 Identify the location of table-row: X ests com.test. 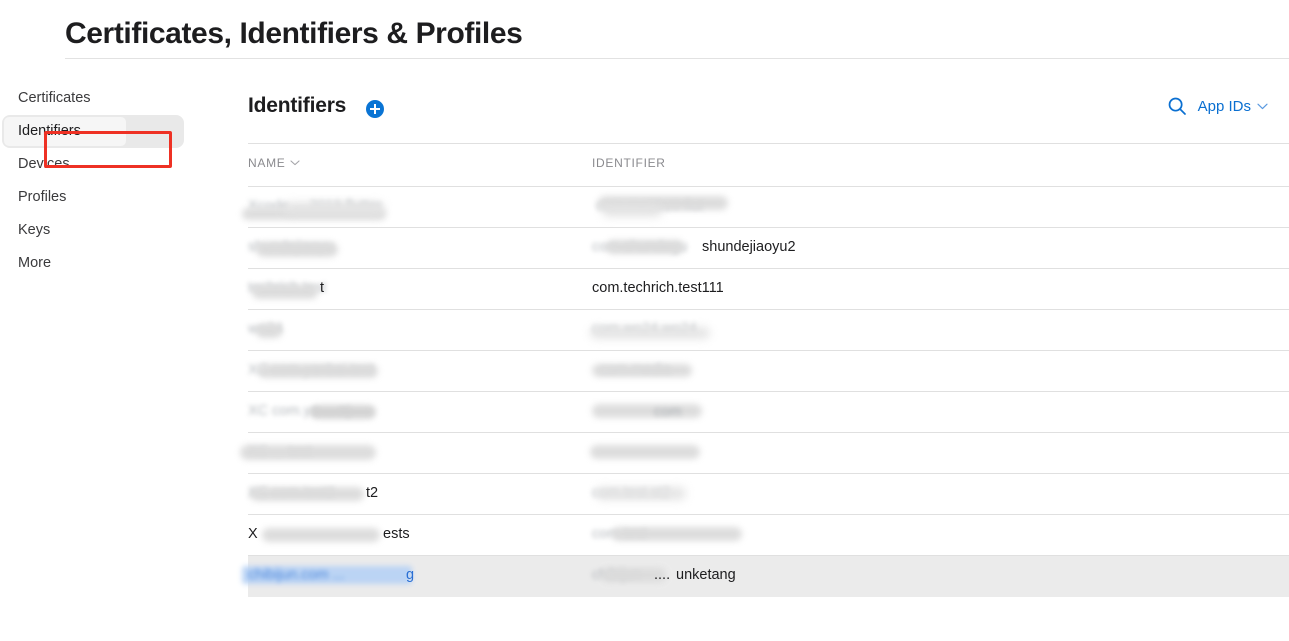
(768, 535).